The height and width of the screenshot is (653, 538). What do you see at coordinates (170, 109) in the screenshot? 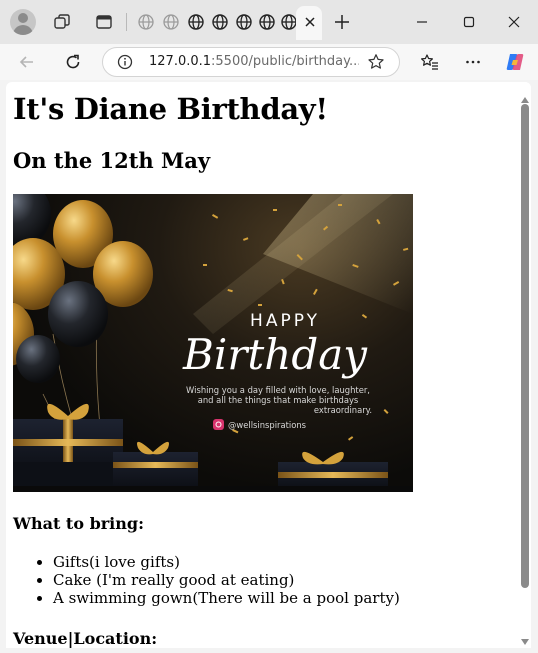
I see `page-title: It's Diane Birthday!` at bounding box center [170, 109].